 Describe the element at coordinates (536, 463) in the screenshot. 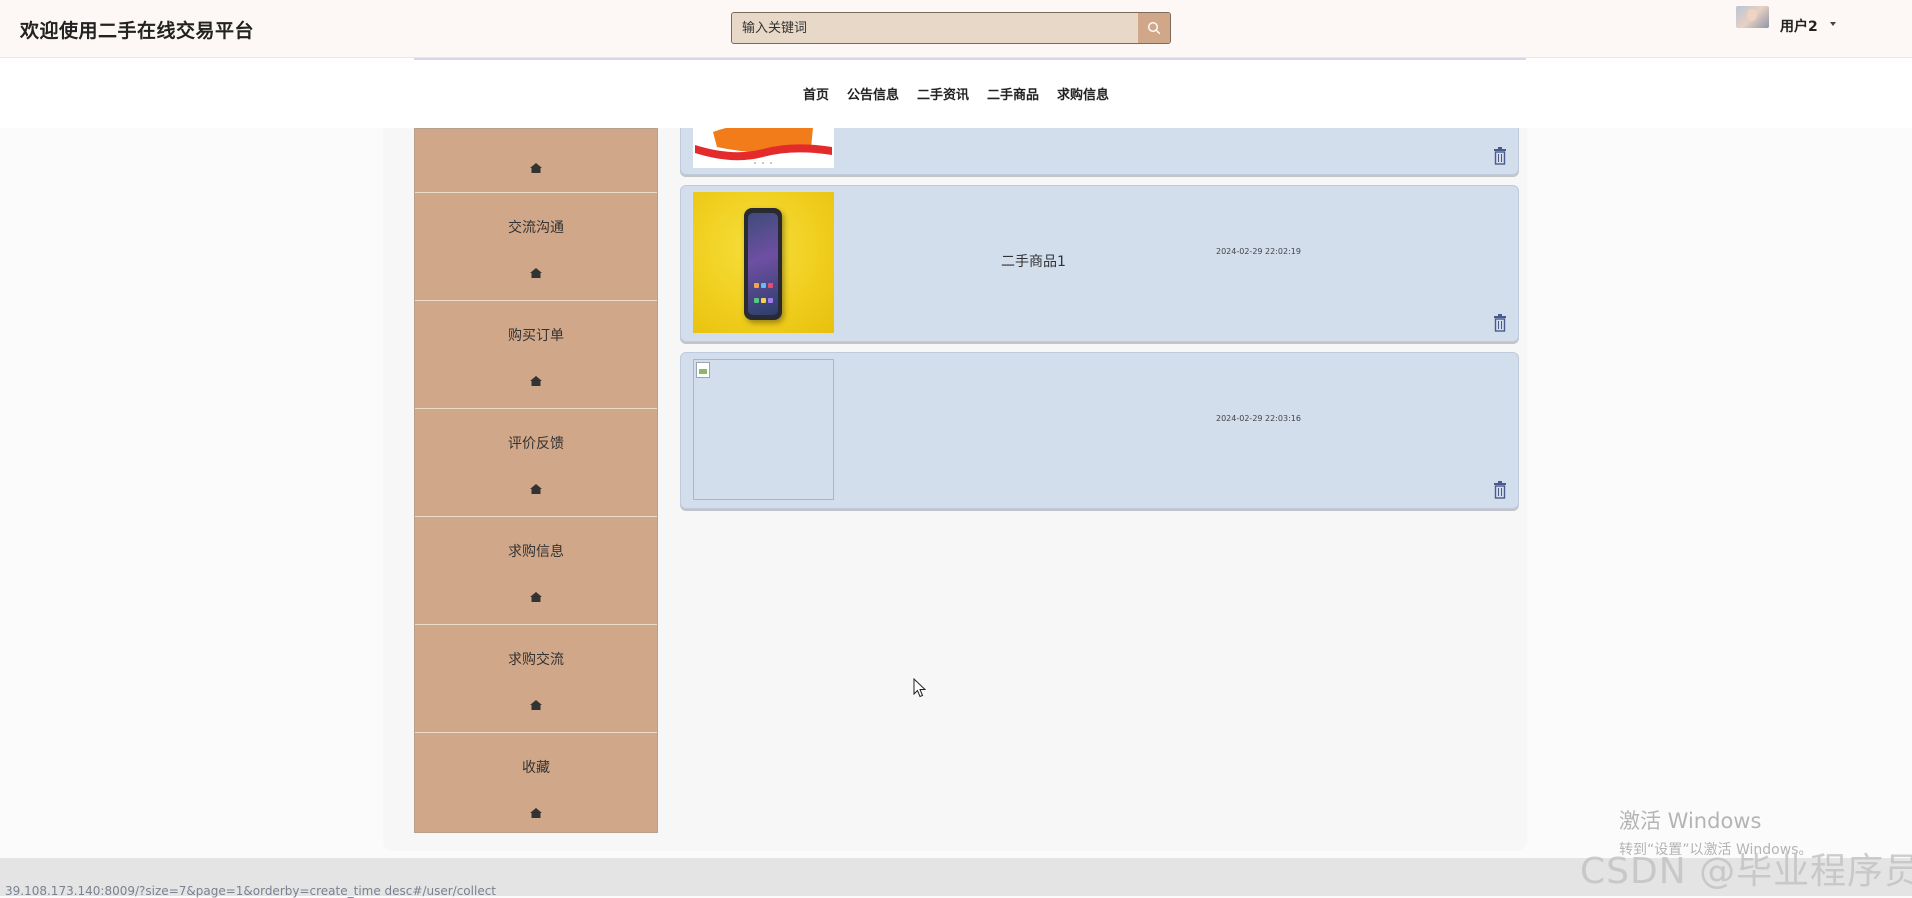

I see `sidebar-item-feedback: 评价反馈` at that location.